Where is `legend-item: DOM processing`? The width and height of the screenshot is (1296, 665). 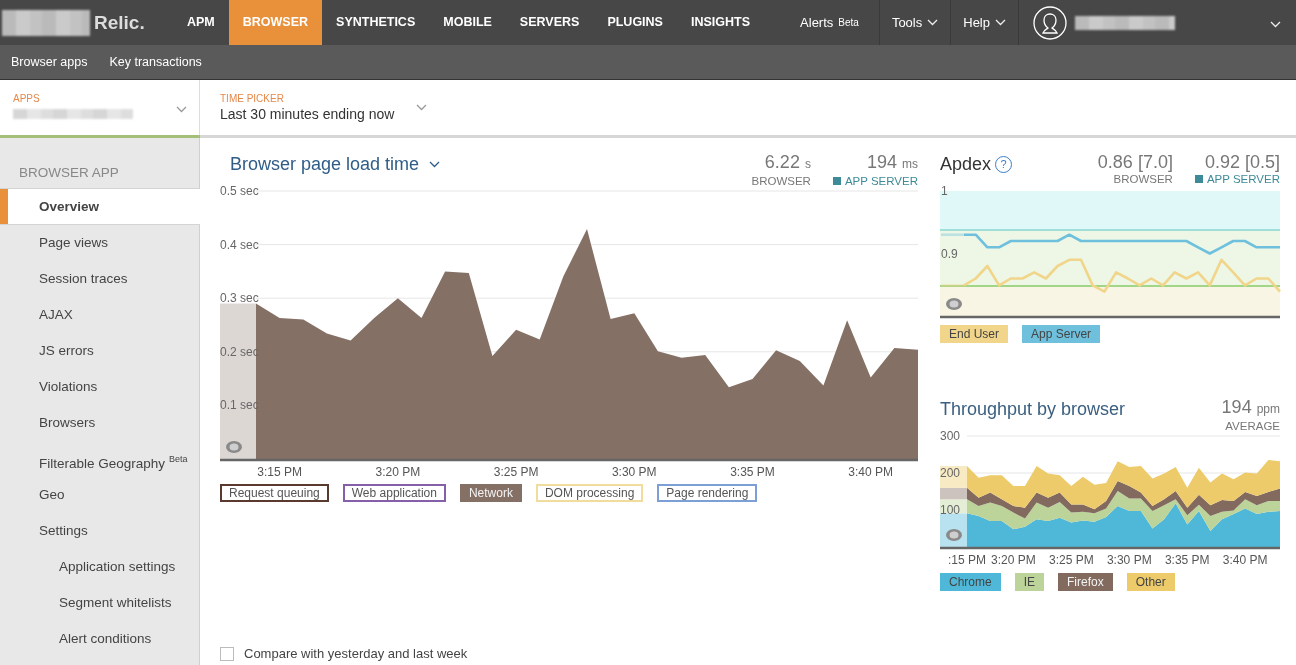
legend-item: DOM processing is located at coordinates (589, 493).